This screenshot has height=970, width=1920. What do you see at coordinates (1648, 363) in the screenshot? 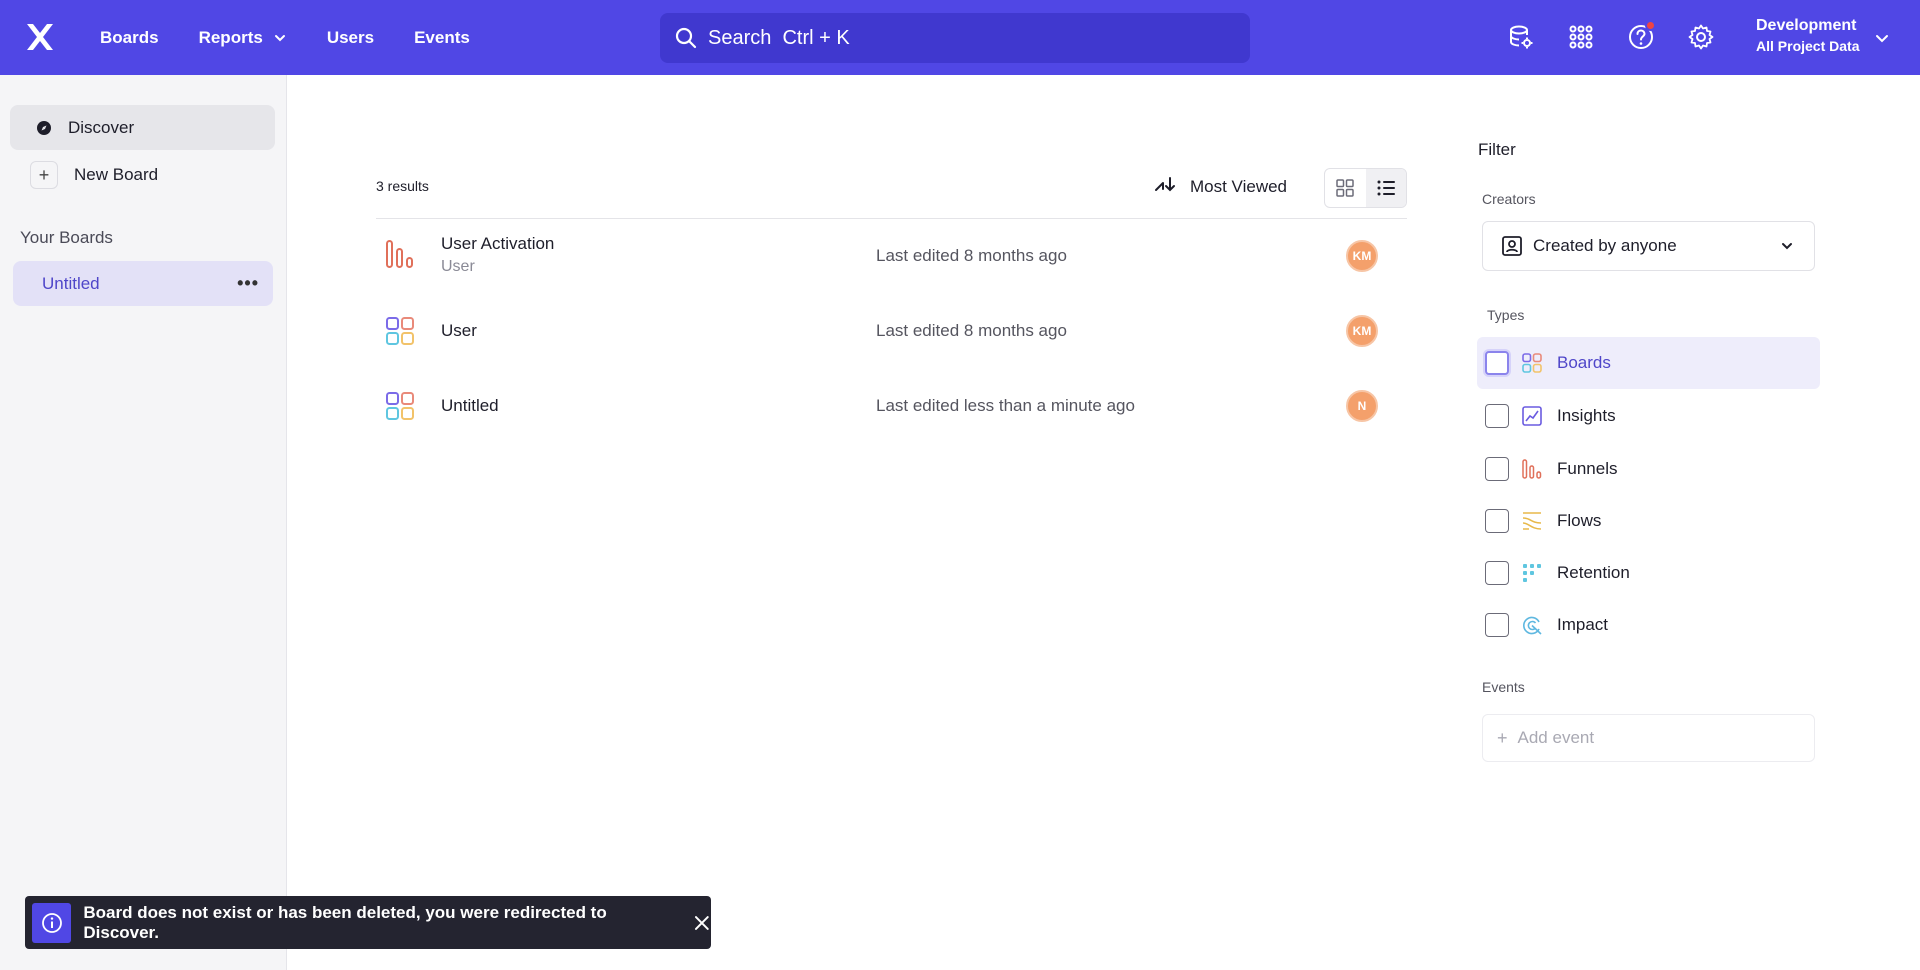
I see `type-filter-boards: Boards` at bounding box center [1648, 363].